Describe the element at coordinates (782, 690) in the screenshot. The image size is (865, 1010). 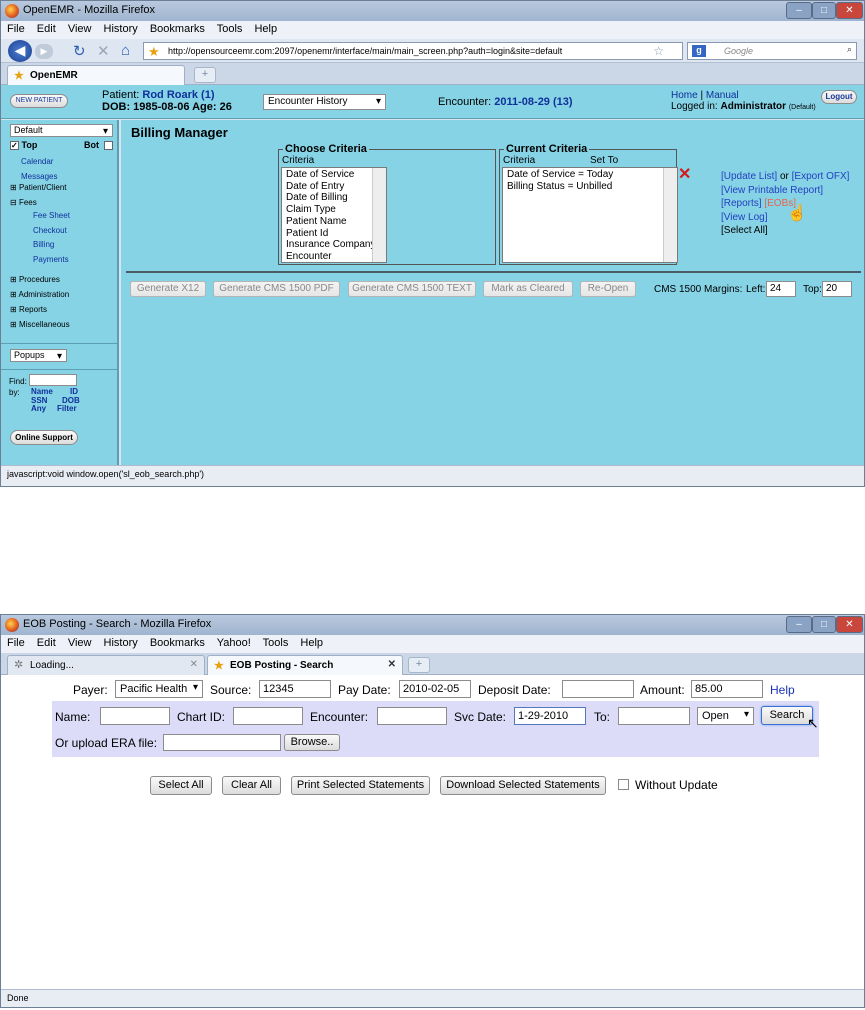
I see `help-link: Help` at that location.